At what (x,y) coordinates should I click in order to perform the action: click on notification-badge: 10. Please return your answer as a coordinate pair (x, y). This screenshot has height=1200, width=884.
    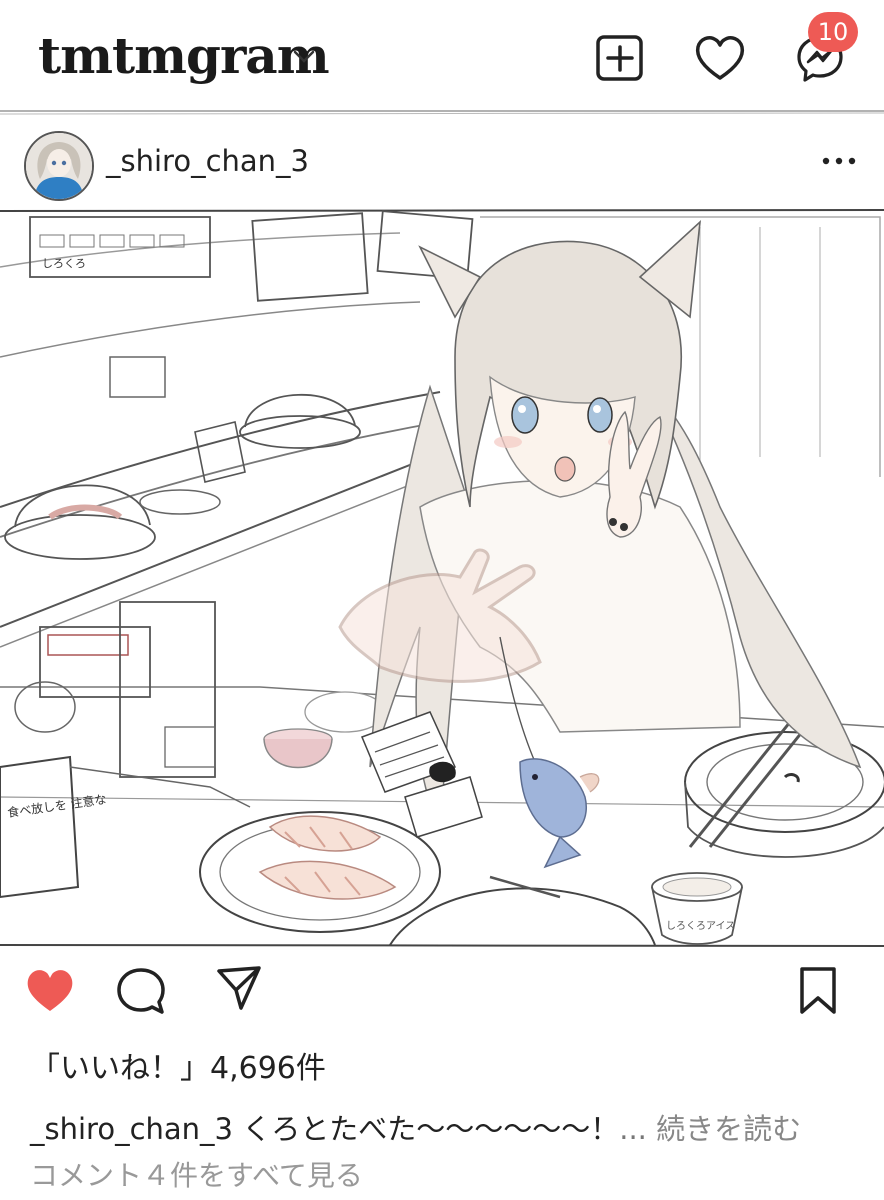
    Looking at the image, I should click on (833, 32).